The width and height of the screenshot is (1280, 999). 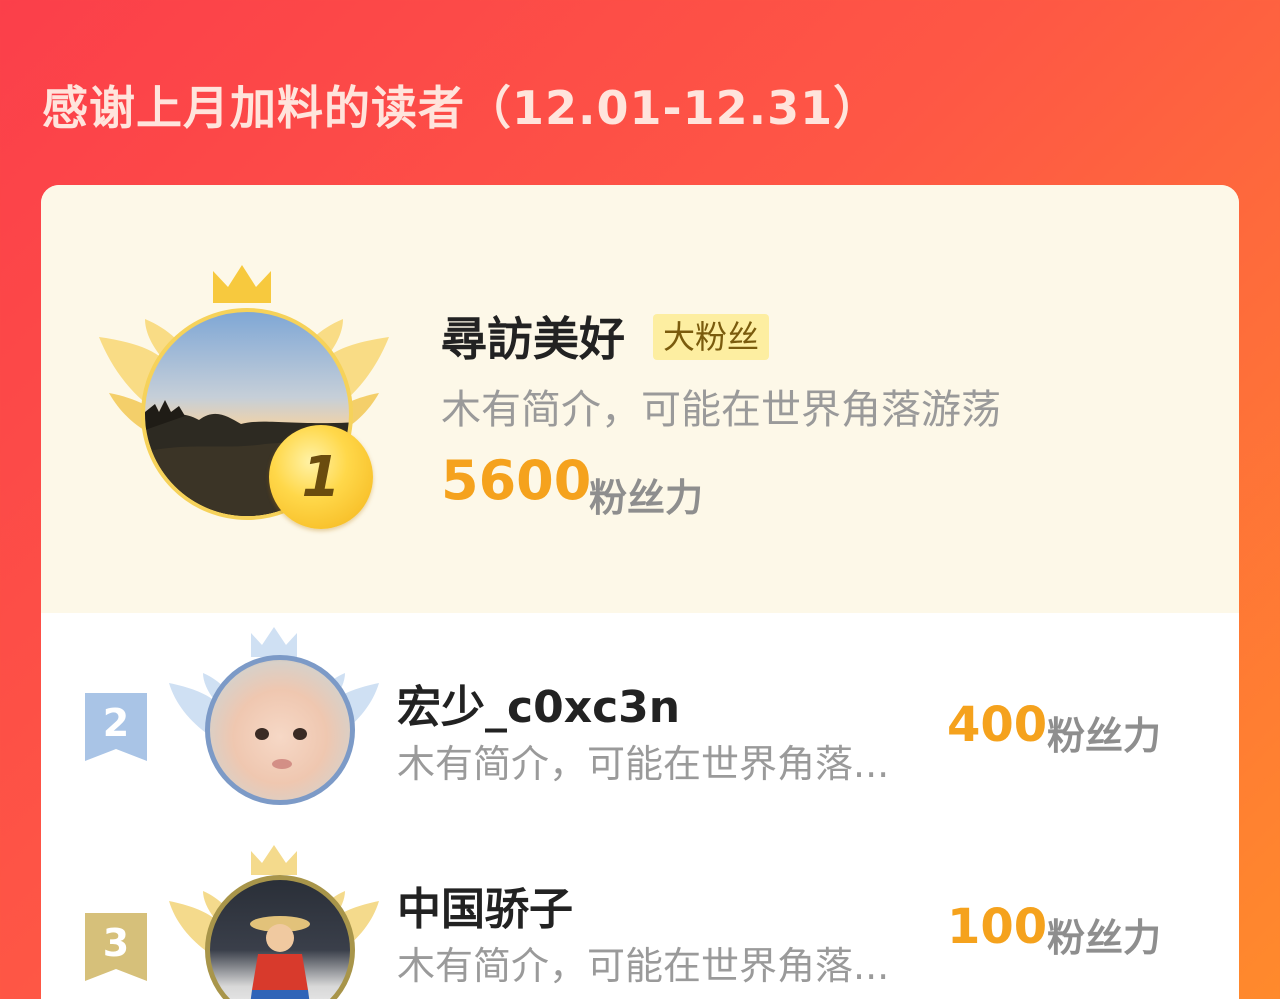 What do you see at coordinates (721, 410) in the screenshot?
I see `top-reader-bio: 木有简介，可能在世界角落游荡` at bounding box center [721, 410].